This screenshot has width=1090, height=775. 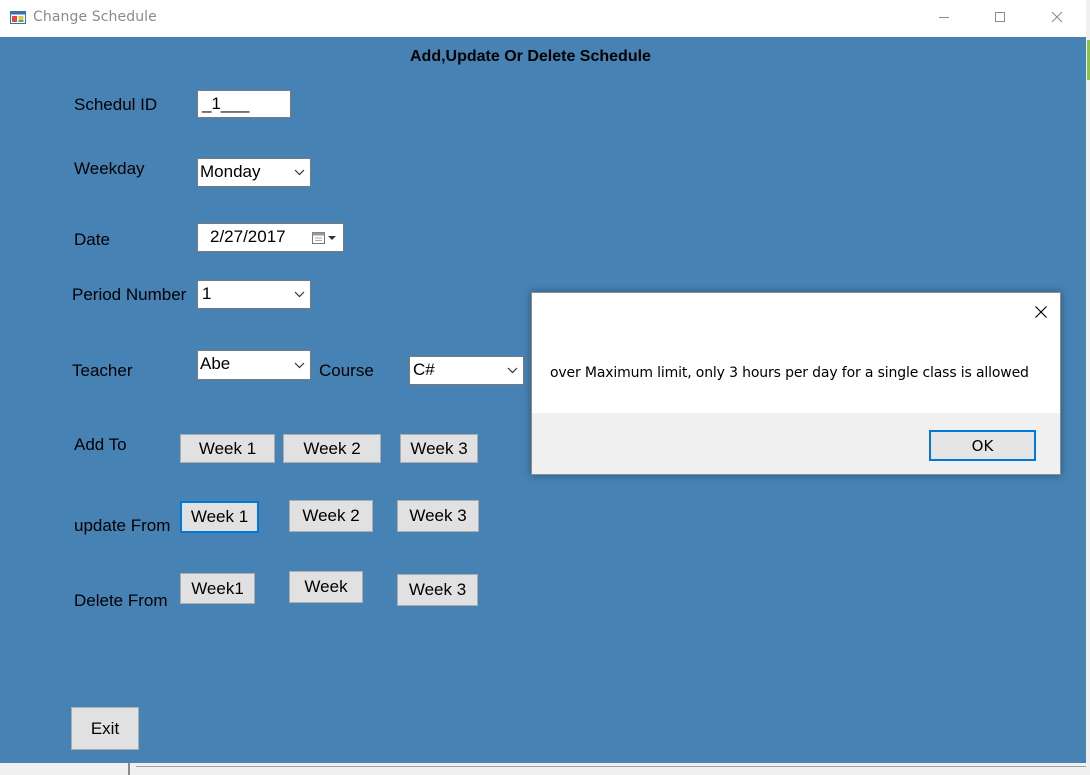 I want to click on period-number-select: 1, so click(x=254, y=294).